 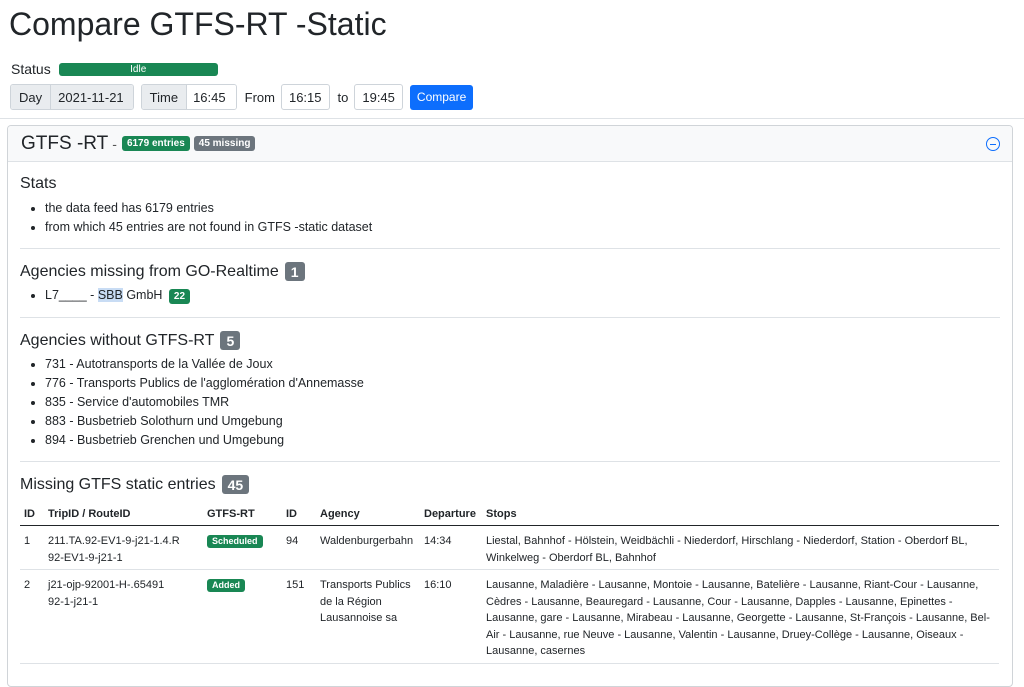 I want to click on day-input-group: Day 2021-11-21, so click(x=72, y=97).